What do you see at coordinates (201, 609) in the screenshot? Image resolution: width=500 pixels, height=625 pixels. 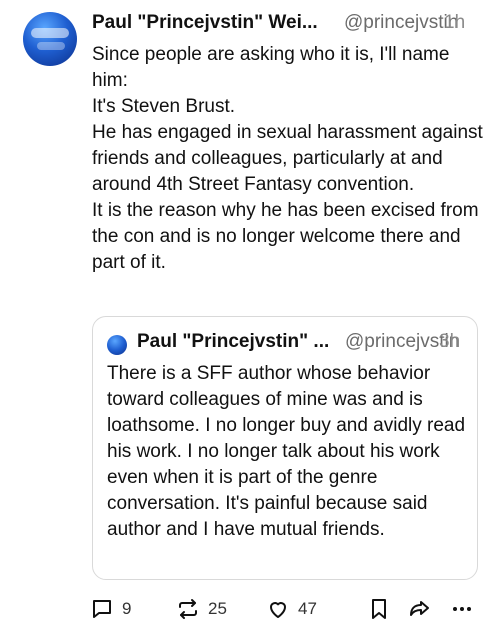 I see `repost-button: 25` at bounding box center [201, 609].